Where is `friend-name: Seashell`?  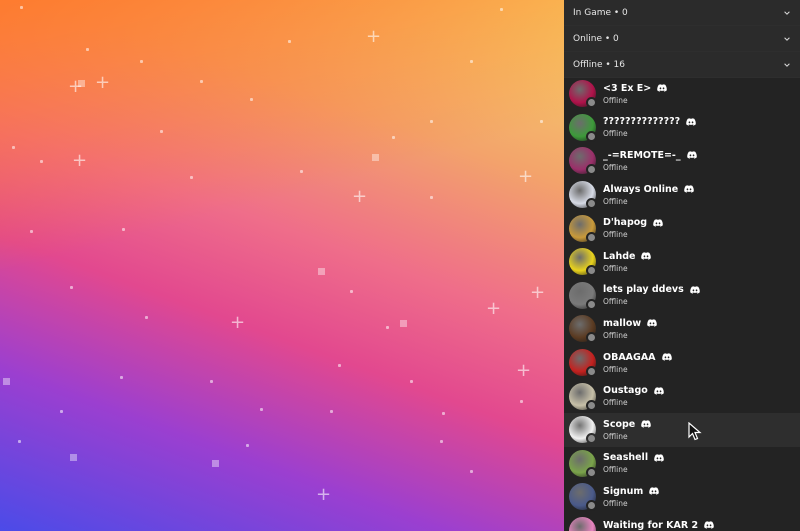
friend-name: Seashell is located at coordinates (626, 458).